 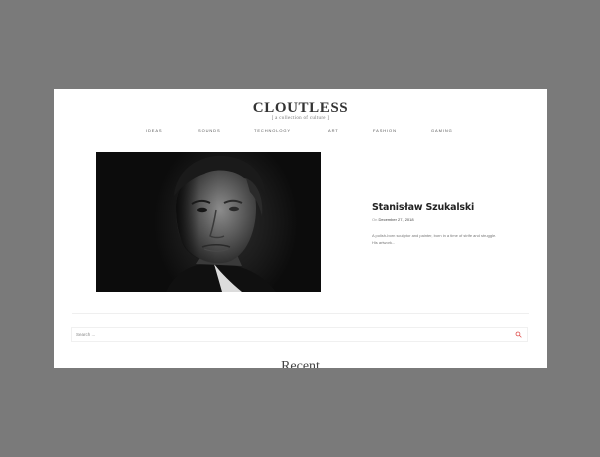 What do you see at coordinates (289, 334) in the screenshot?
I see `search-input` at bounding box center [289, 334].